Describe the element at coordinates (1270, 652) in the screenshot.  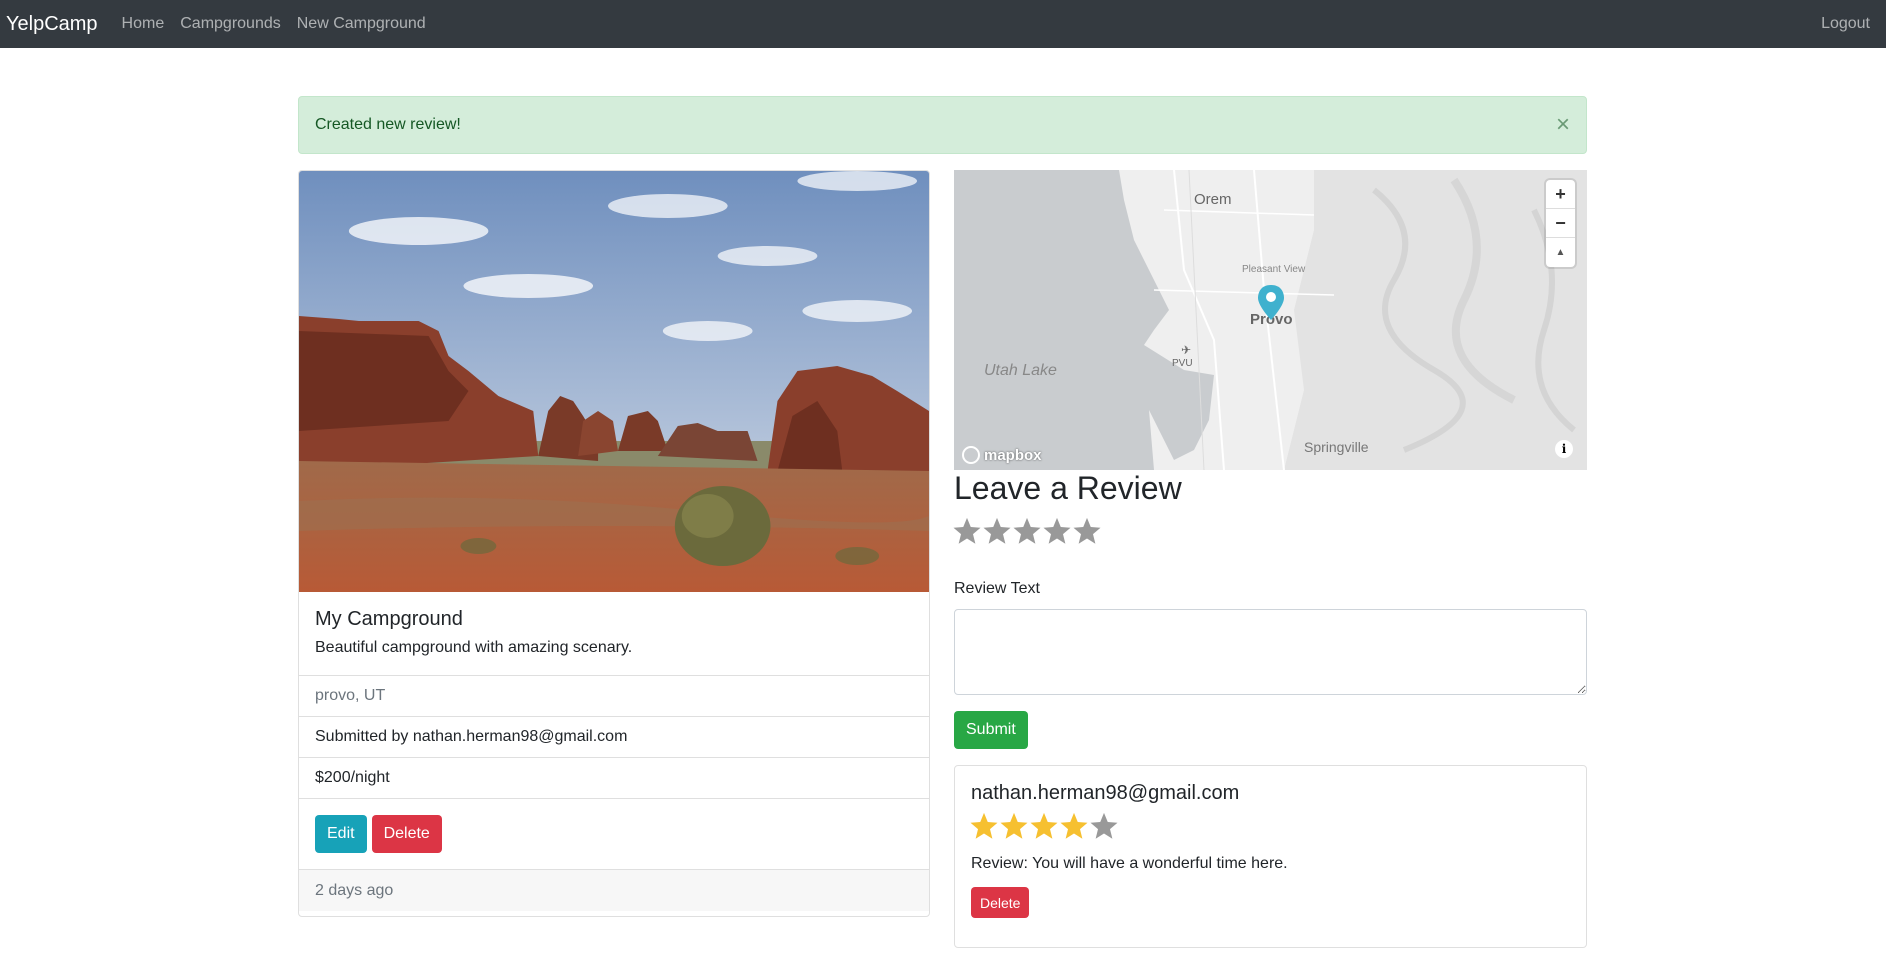
I see `review-text-input` at that location.